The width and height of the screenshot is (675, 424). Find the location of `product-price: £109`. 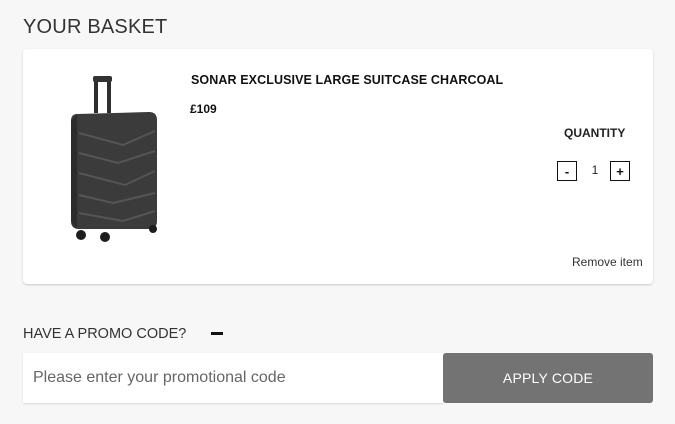

product-price: £109 is located at coordinates (203, 109).